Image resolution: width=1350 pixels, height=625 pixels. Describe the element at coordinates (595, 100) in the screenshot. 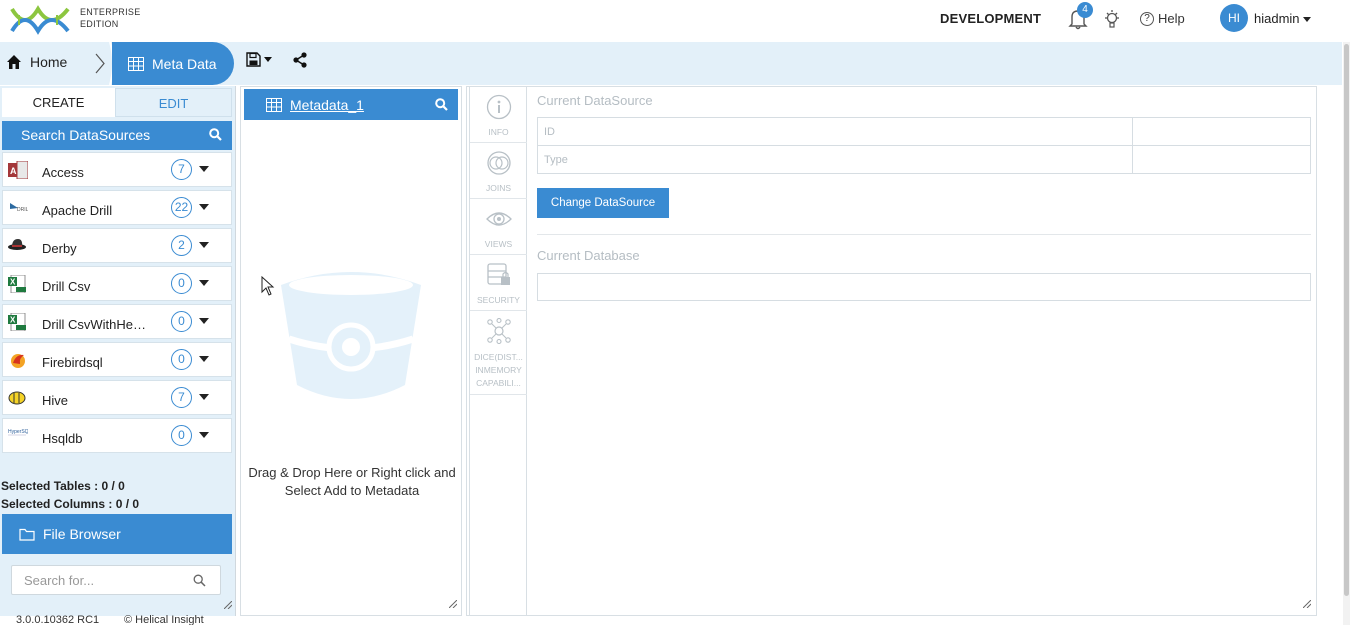

I see `current-datasource-heading: Current DataSource` at that location.